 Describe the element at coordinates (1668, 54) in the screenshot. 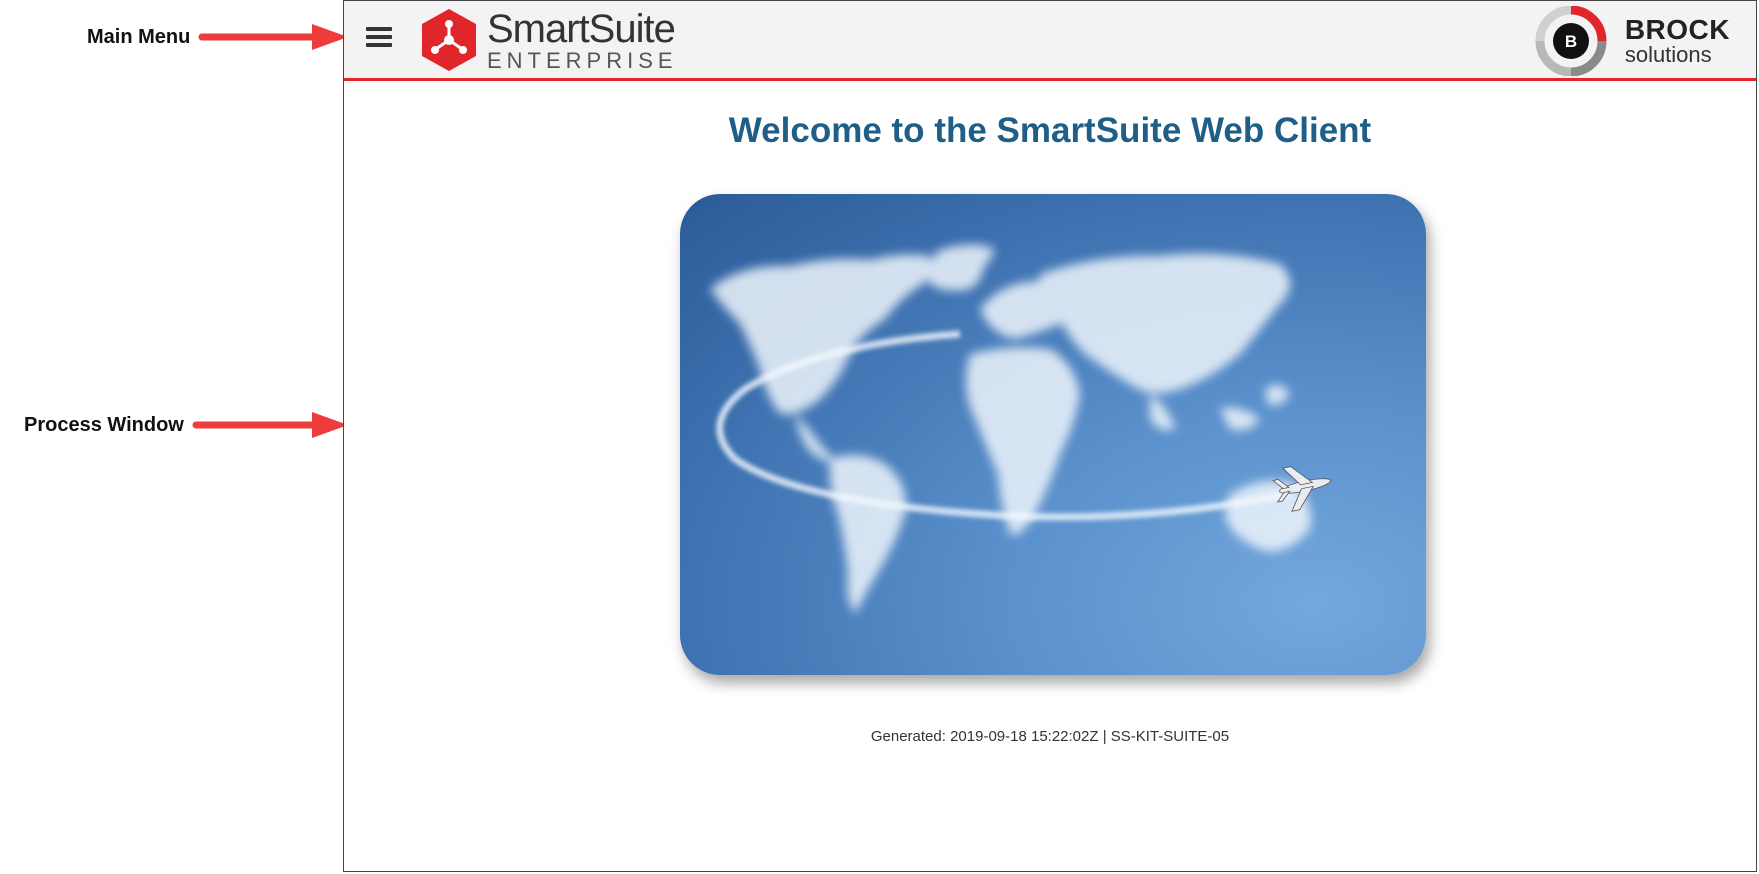

I see `partner-subtitle: solutions` at that location.